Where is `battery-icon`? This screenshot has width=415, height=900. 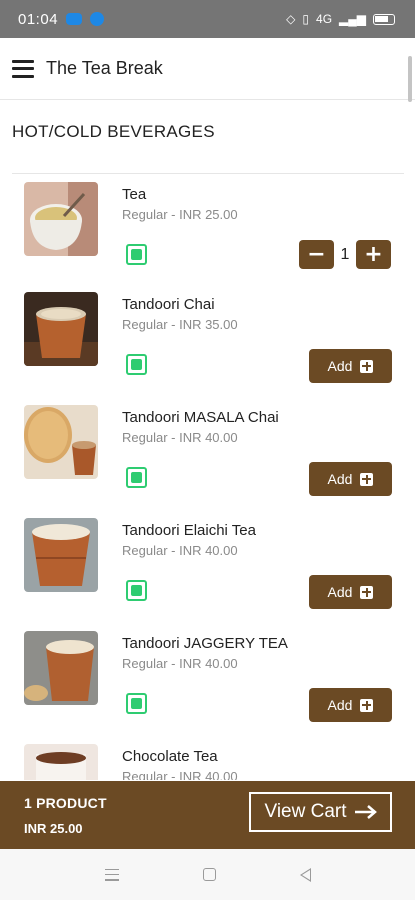
battery-icon is located at coordinates (384, 19).